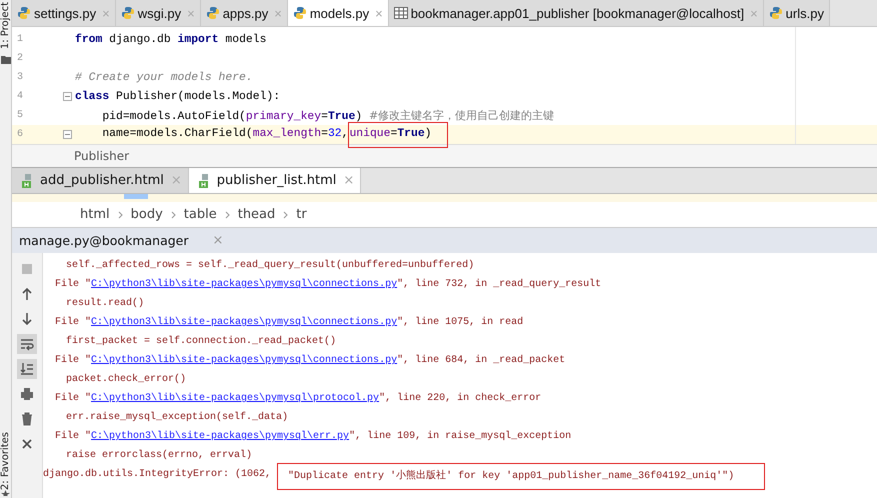 Image resolution: width=877 pixels, height=498 pixels. Describe the element at coordinates (20, 39) in the screenshot. I see `line-number: 1` at that location.